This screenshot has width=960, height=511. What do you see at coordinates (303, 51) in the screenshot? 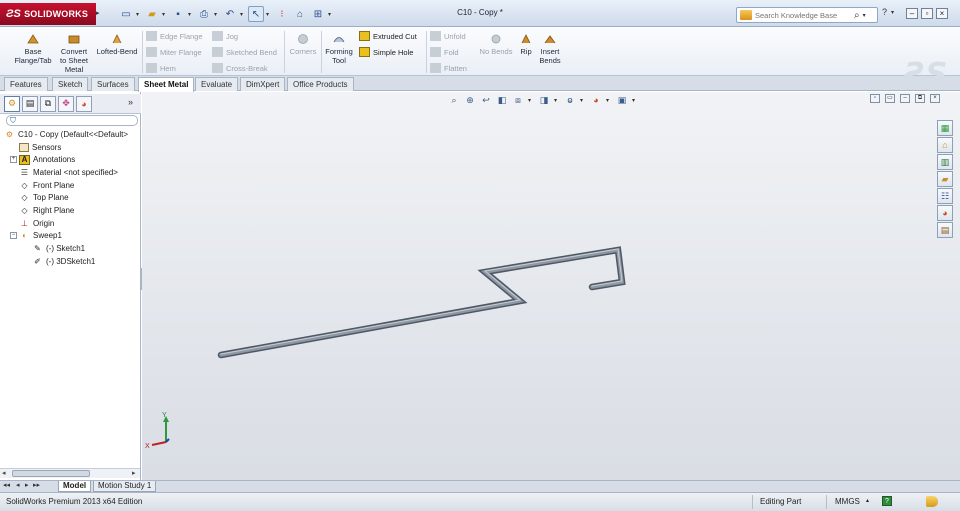
I see `corners-label: Corners` at bounding box center [303, 51].